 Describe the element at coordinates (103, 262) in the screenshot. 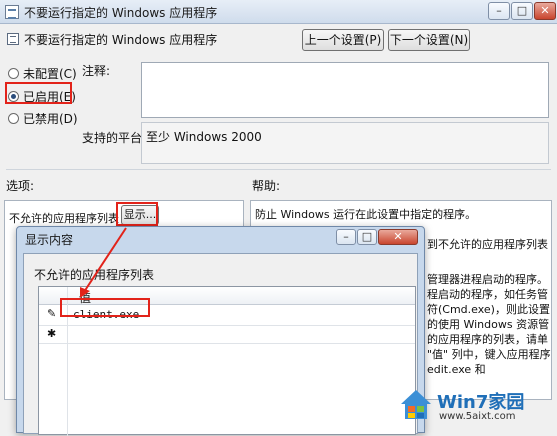

I see `annotation-arrow` at that location.